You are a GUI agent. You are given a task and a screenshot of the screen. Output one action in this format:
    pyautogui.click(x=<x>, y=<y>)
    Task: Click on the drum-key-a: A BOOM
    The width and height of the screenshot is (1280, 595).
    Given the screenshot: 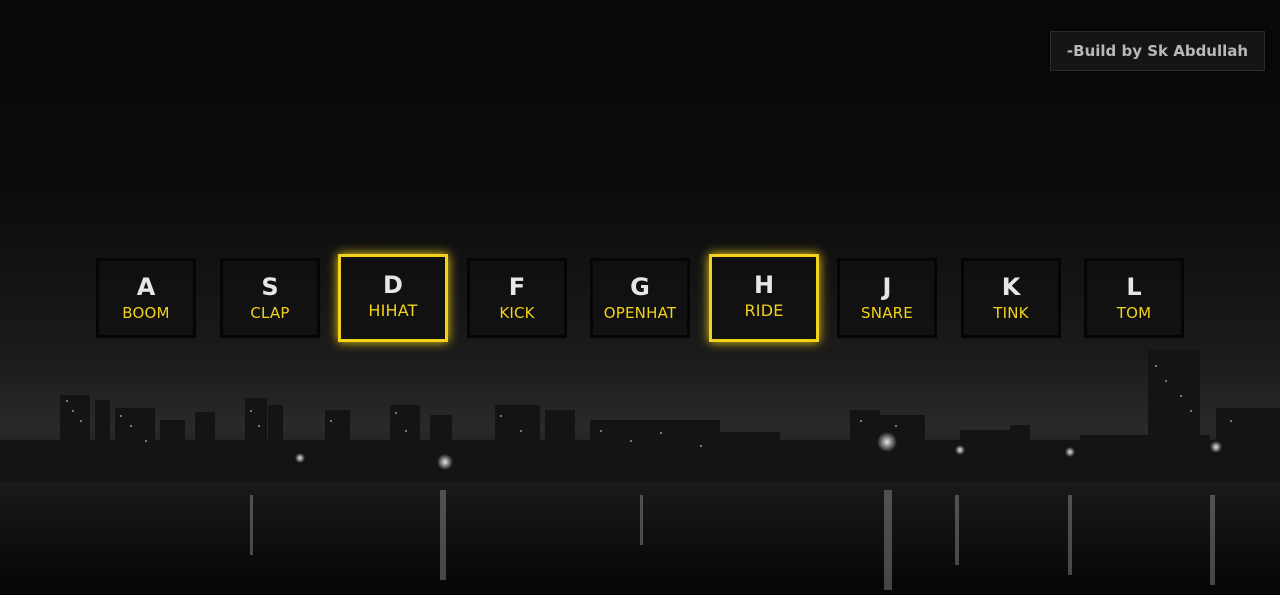 What is the action you would take?
    pyautogui.click(x=146, y=298)
    